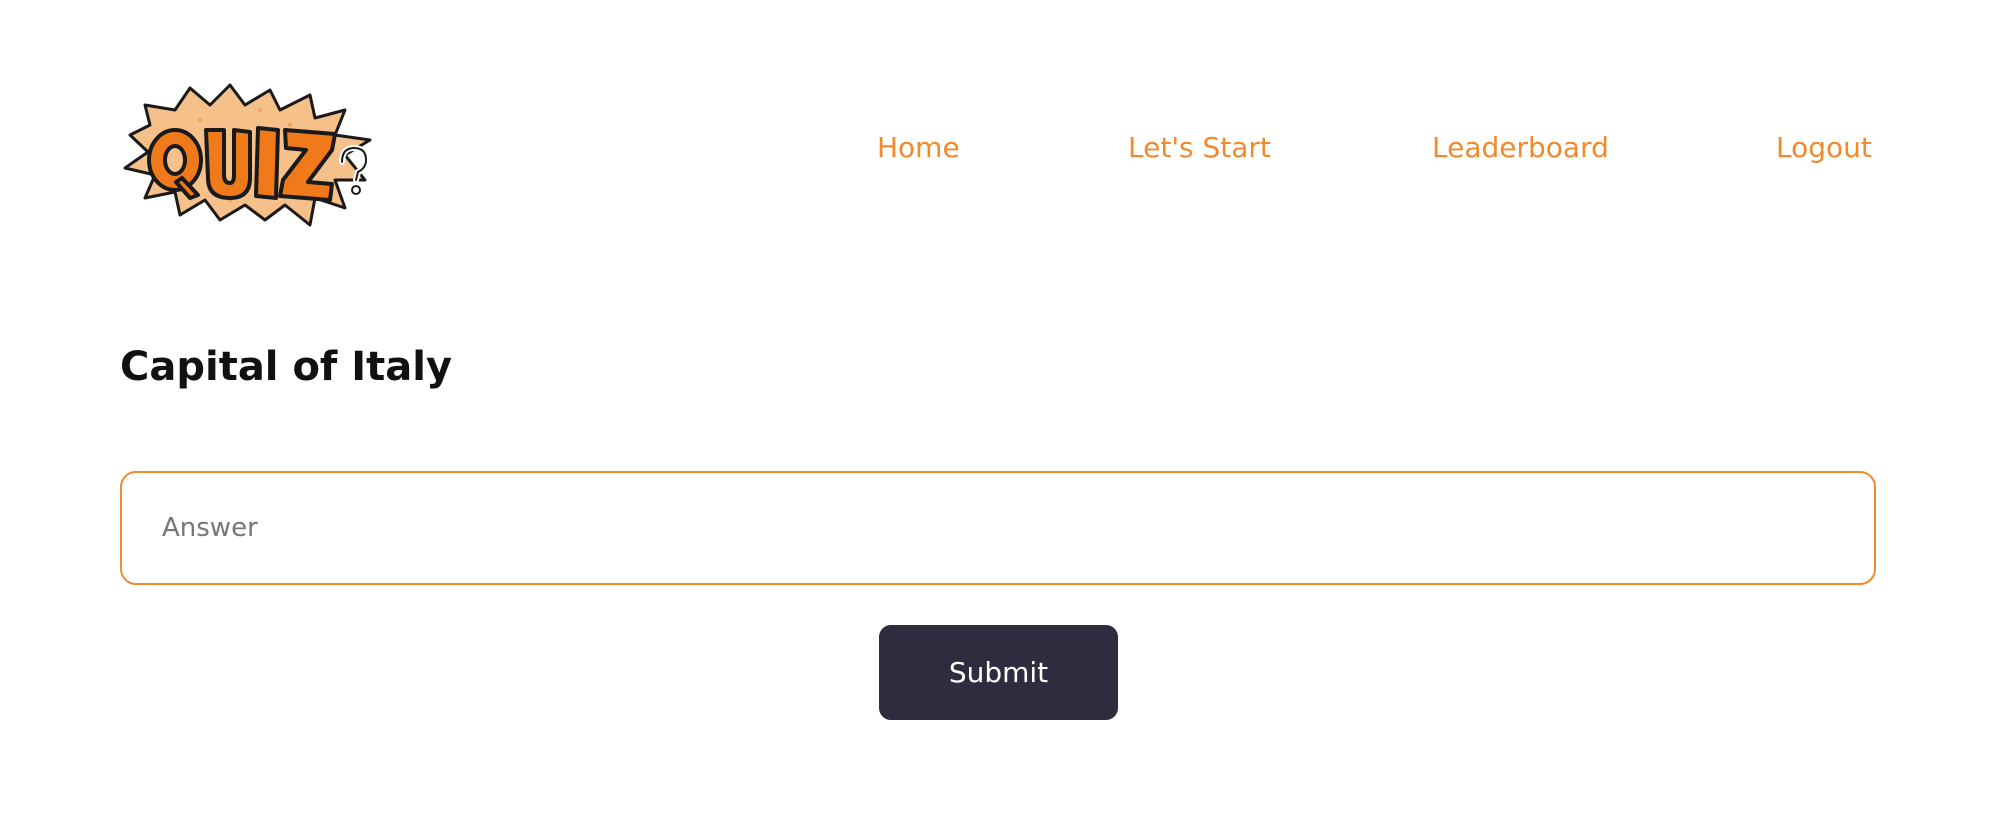 This screenshot has width=1996, height=840. What do you see at coordinates (998, 672) in the screenshot?
I see `submit-button: Submit` at bounding box center [998, 672].